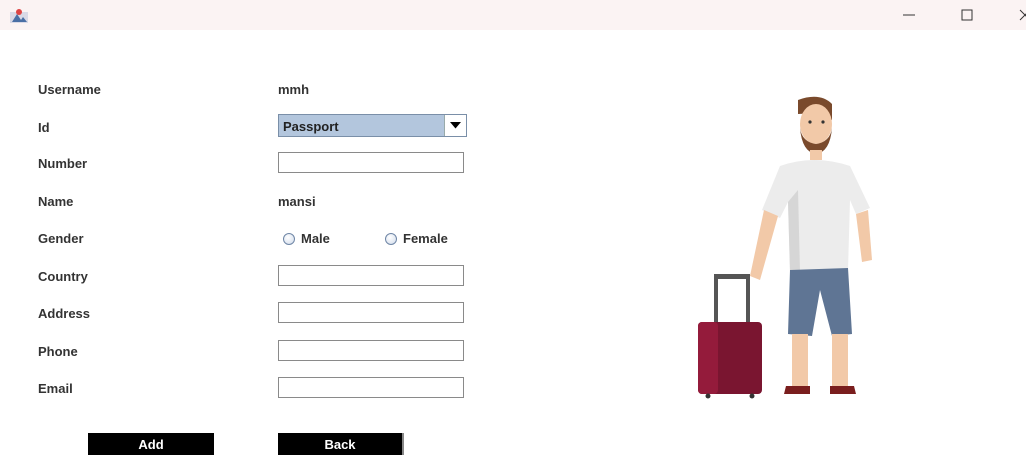 The image size is (1026, 455). Describe the element at coordinates (294, 89) in the screenshot. I see `username-value: mmh` at that location.